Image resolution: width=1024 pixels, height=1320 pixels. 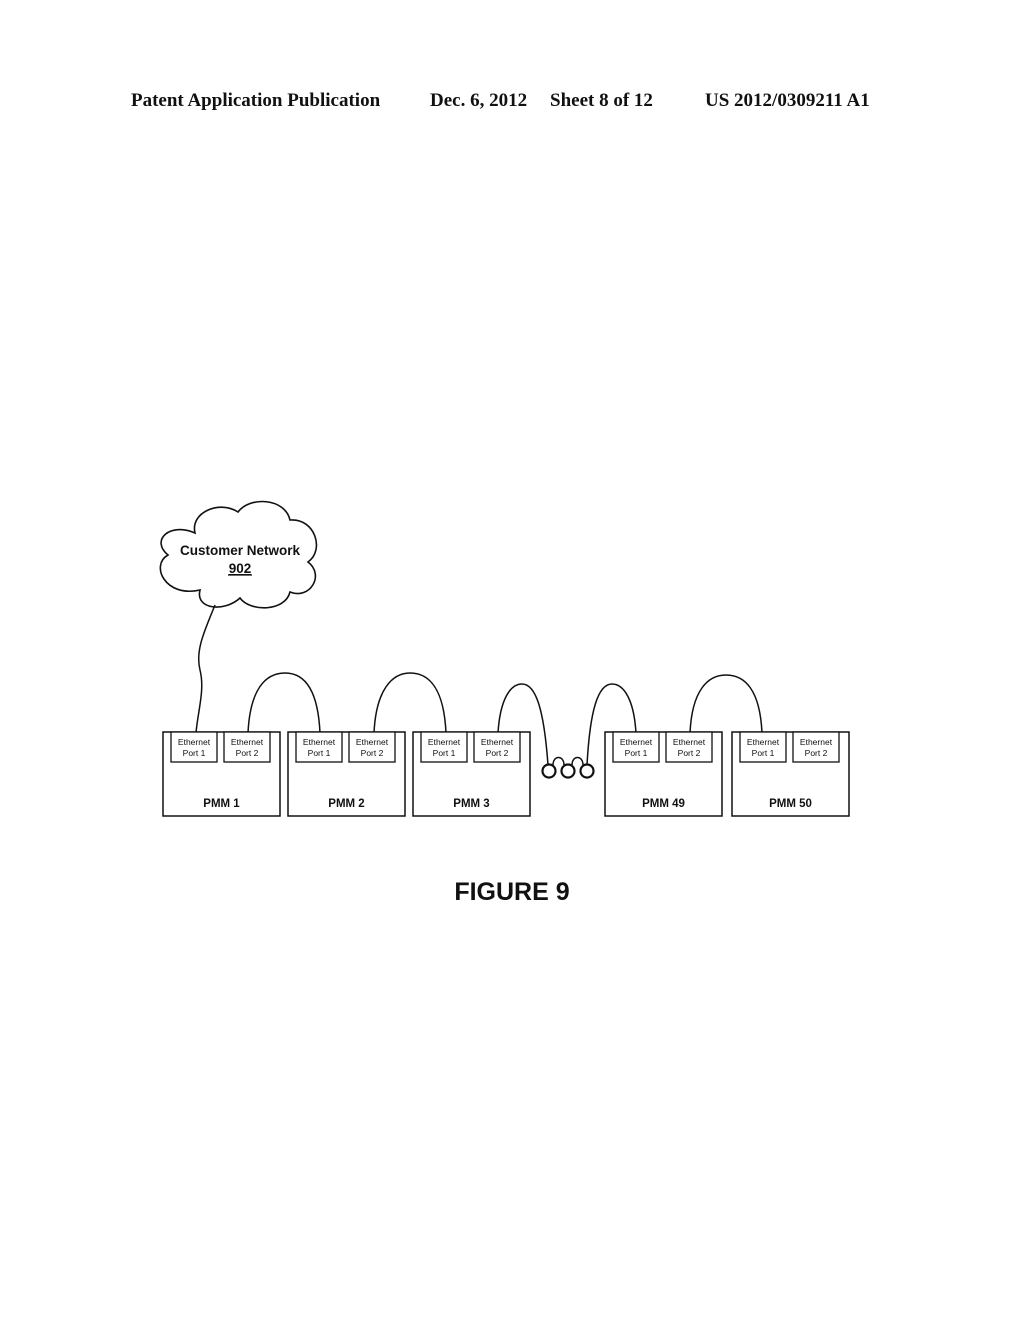 What do you see at coordinates (284, 703) in the screenshot?
I see `link-pmm1-pmm2` at bounding box center [284, 703].